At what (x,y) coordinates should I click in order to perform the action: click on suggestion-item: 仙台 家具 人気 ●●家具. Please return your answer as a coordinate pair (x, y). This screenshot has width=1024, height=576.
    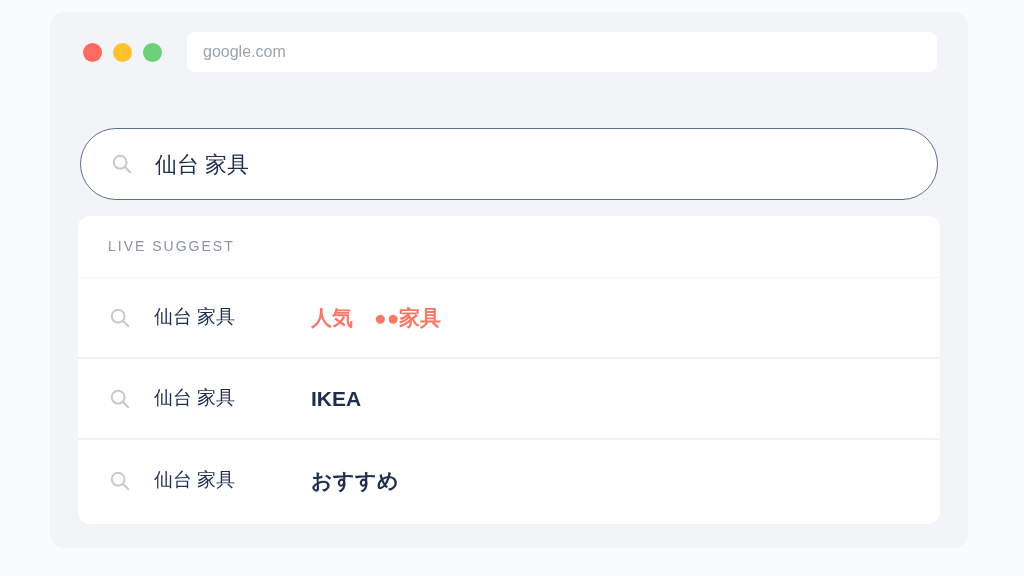
    Looking at the image, I should click on (509, 318).